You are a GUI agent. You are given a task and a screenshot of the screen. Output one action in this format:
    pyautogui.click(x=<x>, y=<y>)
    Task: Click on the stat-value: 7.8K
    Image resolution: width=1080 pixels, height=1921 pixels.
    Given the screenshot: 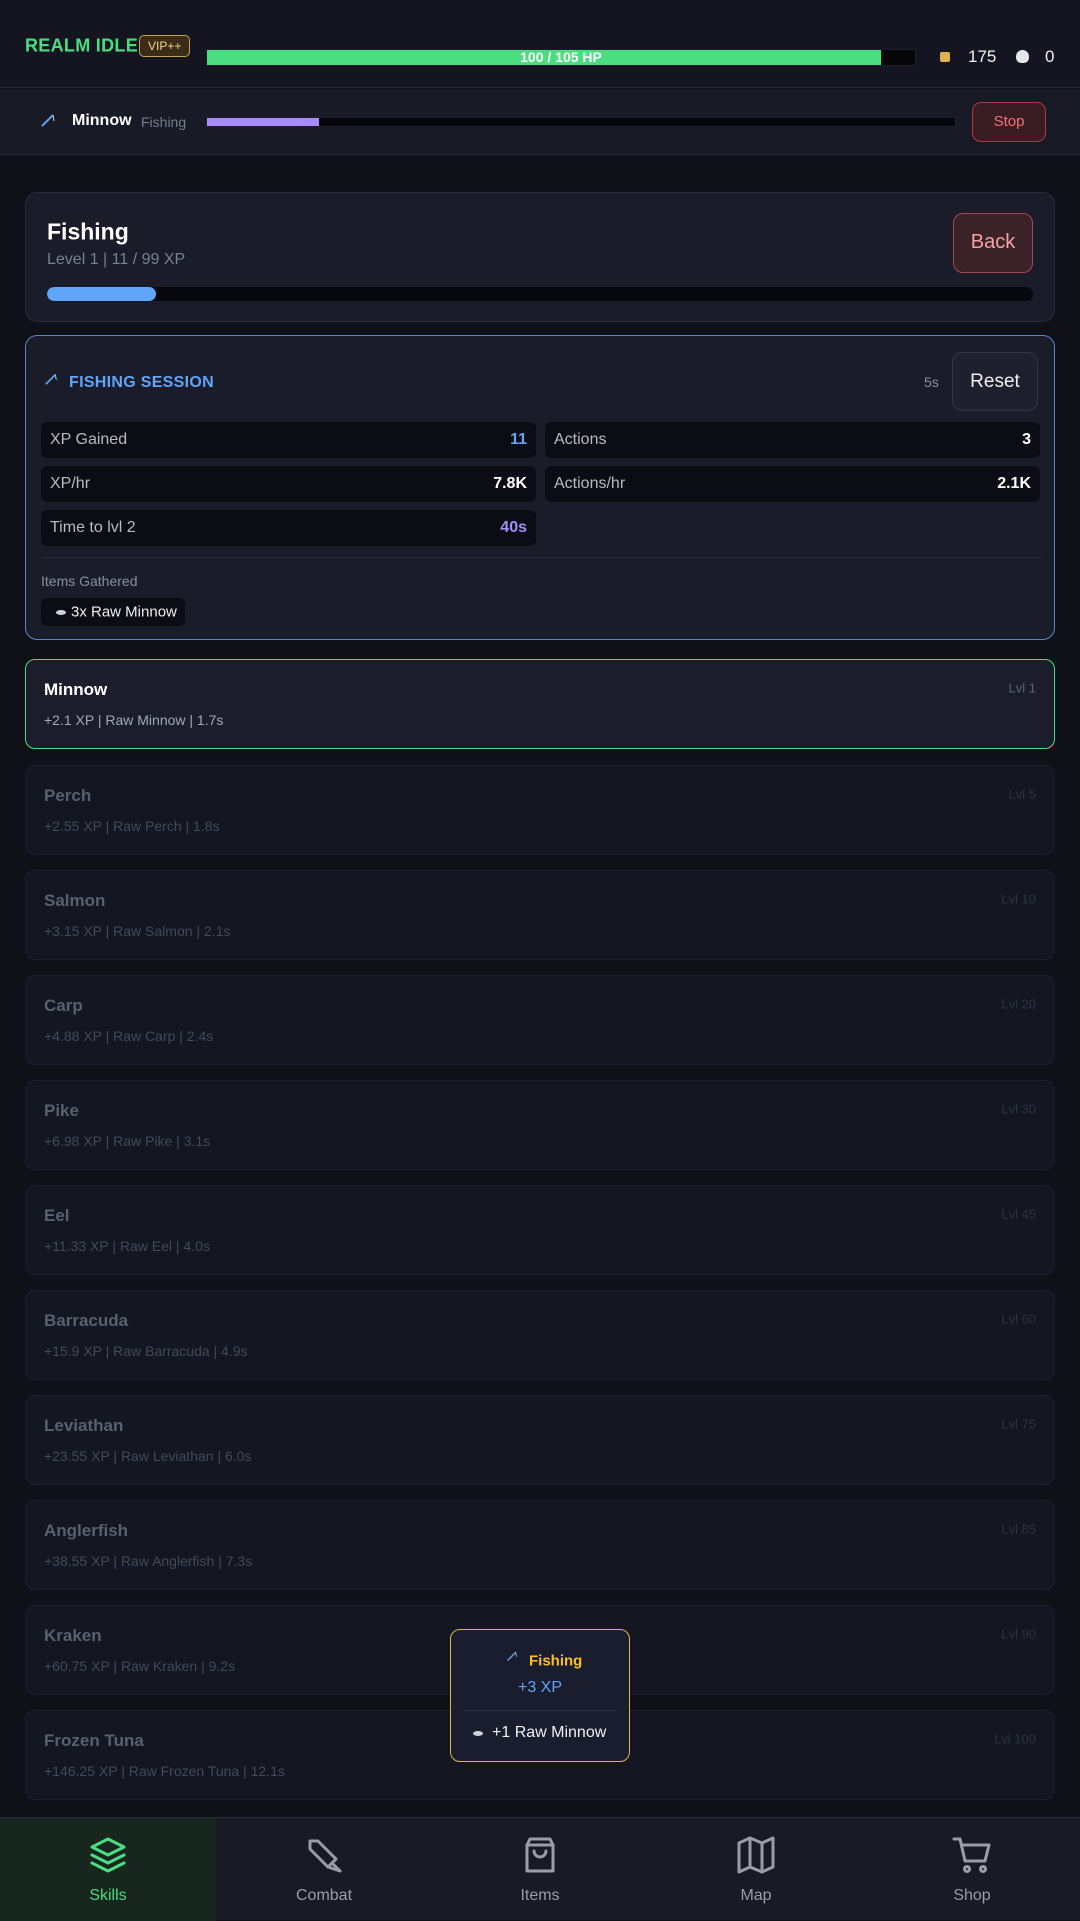 What is the action you would take?
    pyautogui.click(x=510, y=483)
    